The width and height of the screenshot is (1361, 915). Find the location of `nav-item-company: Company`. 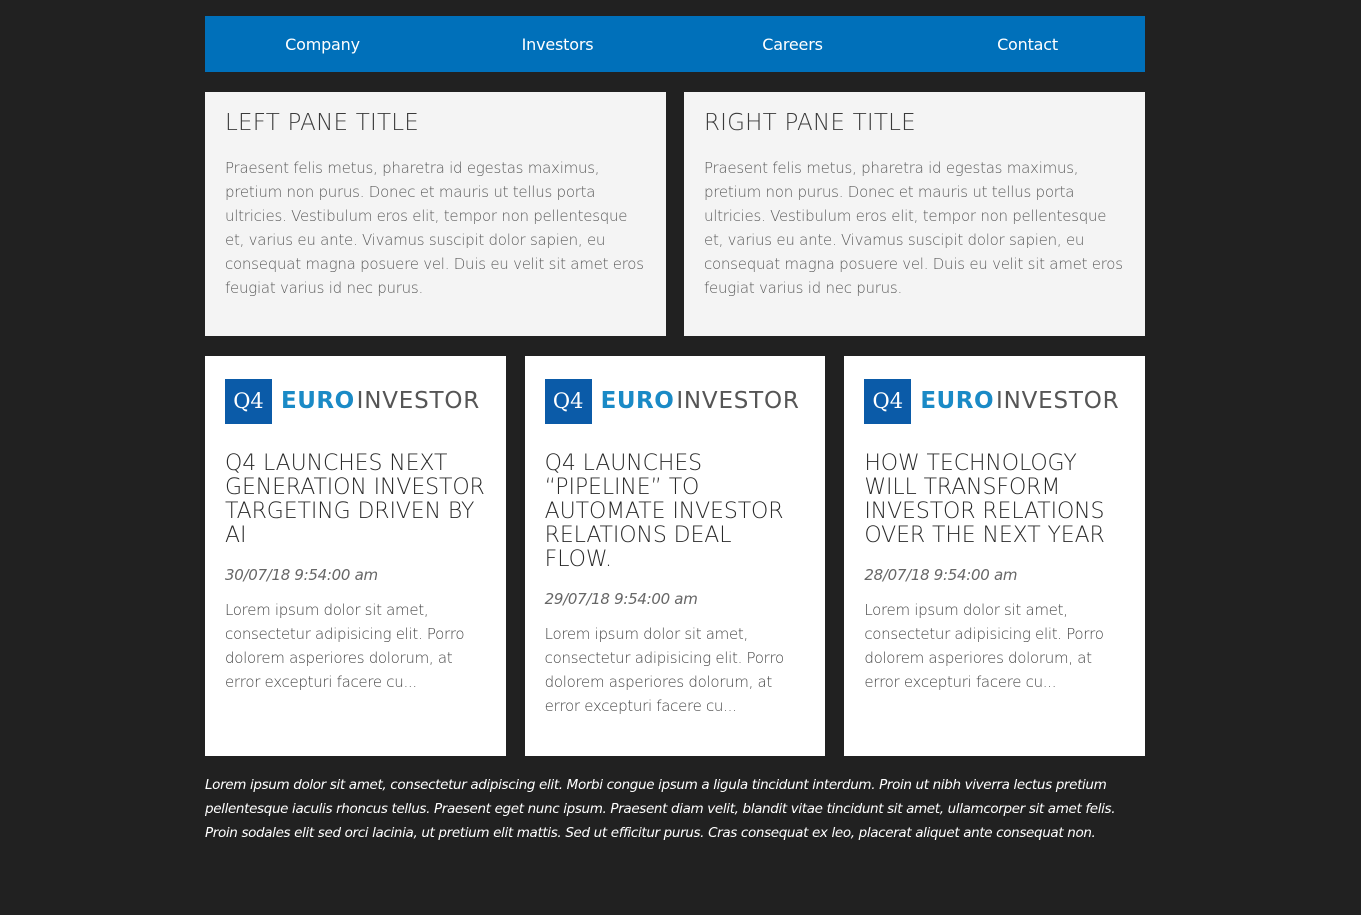

nav-item-company: Company is located at coordinates (322, 44).